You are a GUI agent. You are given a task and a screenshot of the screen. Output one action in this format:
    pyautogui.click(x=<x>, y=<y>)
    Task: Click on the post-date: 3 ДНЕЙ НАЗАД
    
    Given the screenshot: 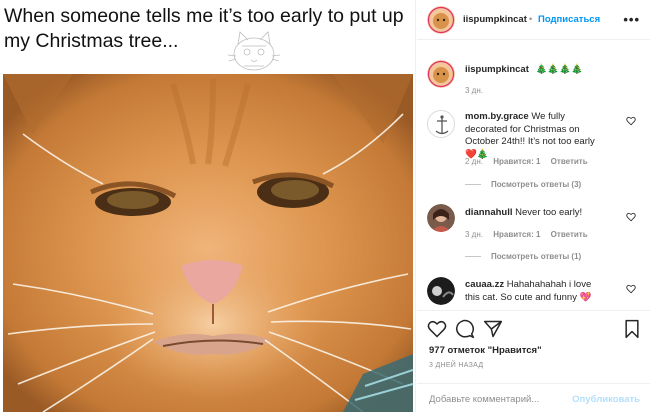 What is the action you would take?
    pyautogui.click(x=456, y=365)
    